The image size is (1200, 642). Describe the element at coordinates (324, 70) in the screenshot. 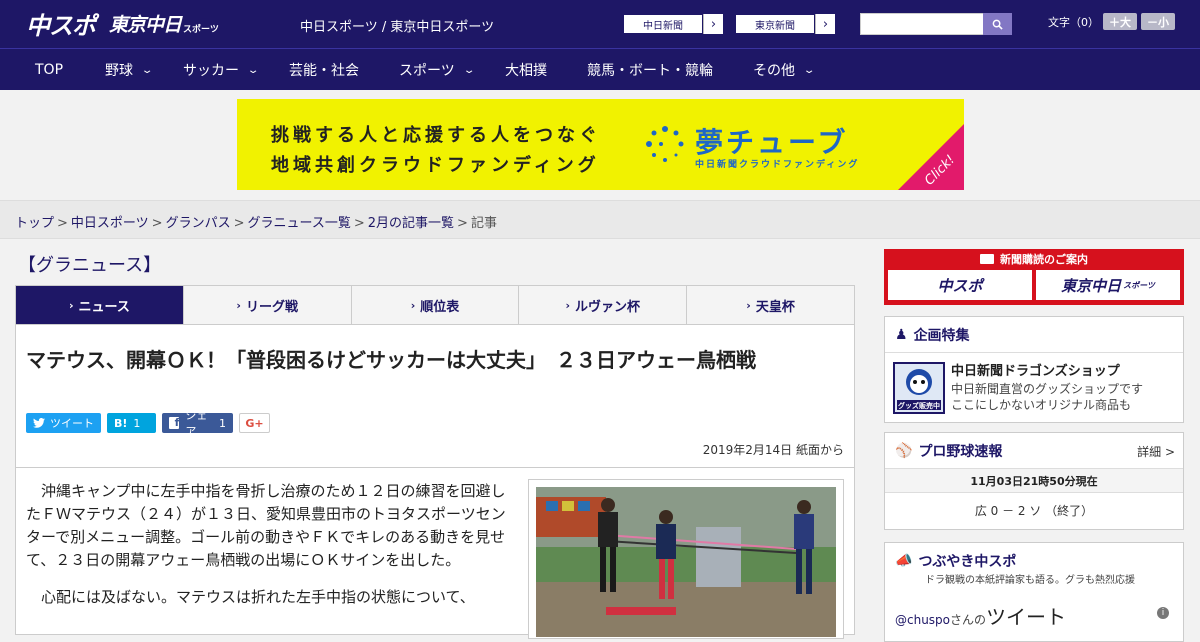

I see `nav-item-entertainment: 芸能・社会` at that location.